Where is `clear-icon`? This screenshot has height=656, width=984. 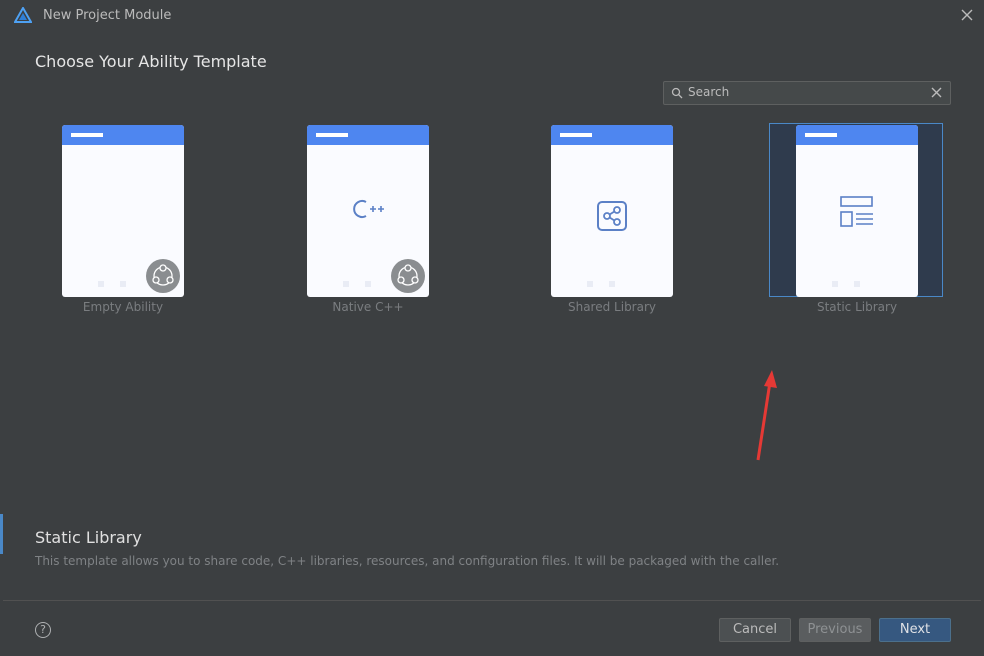
clear-icon is located at coordinates (936, 92).